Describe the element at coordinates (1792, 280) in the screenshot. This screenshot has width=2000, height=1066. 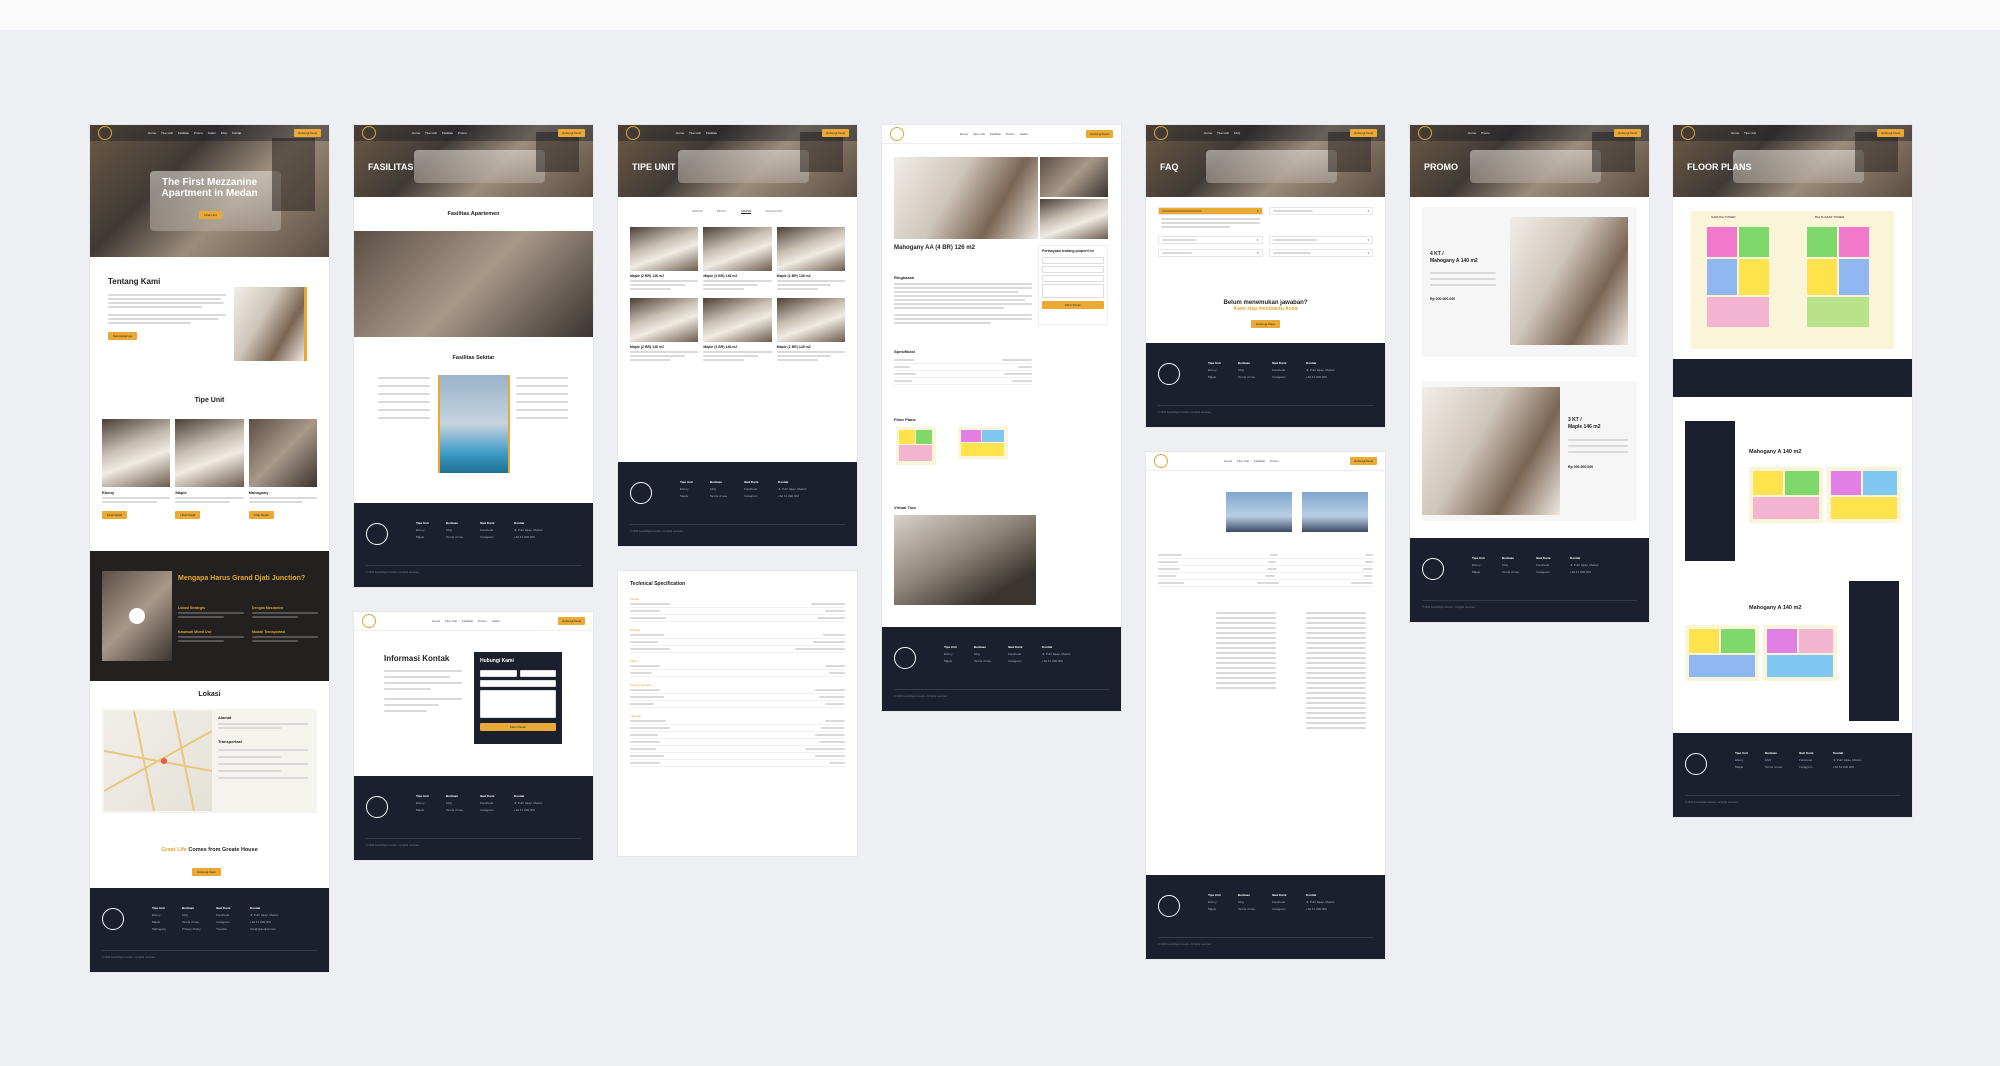
I see `site-plan: GARUDA TOWER BALTHAZAR TOWER` at that location.